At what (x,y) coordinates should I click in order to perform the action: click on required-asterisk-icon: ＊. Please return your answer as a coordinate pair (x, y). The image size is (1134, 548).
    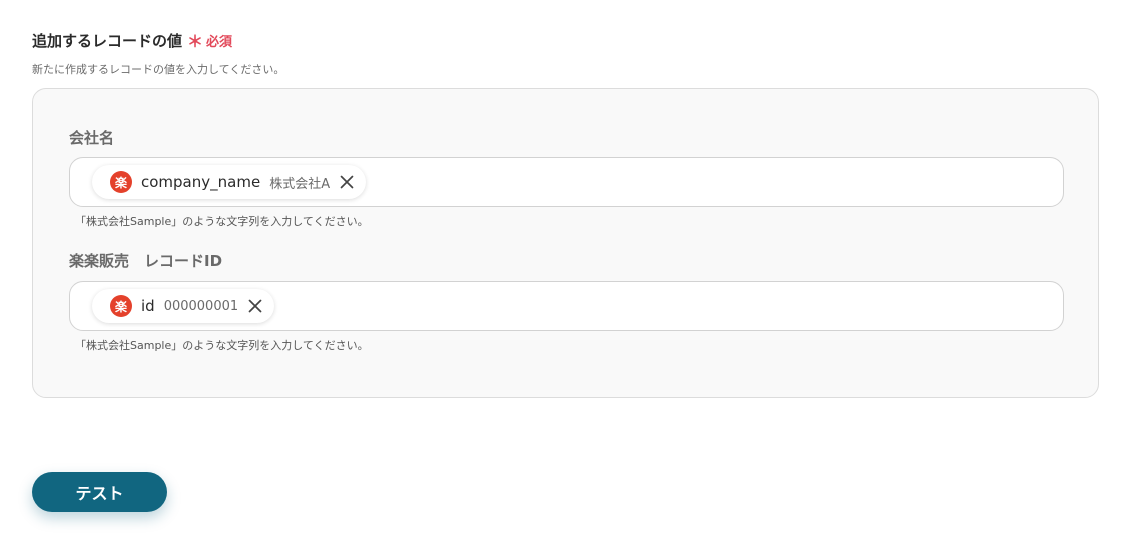
    Looking at the image, I should click on (195, 41).